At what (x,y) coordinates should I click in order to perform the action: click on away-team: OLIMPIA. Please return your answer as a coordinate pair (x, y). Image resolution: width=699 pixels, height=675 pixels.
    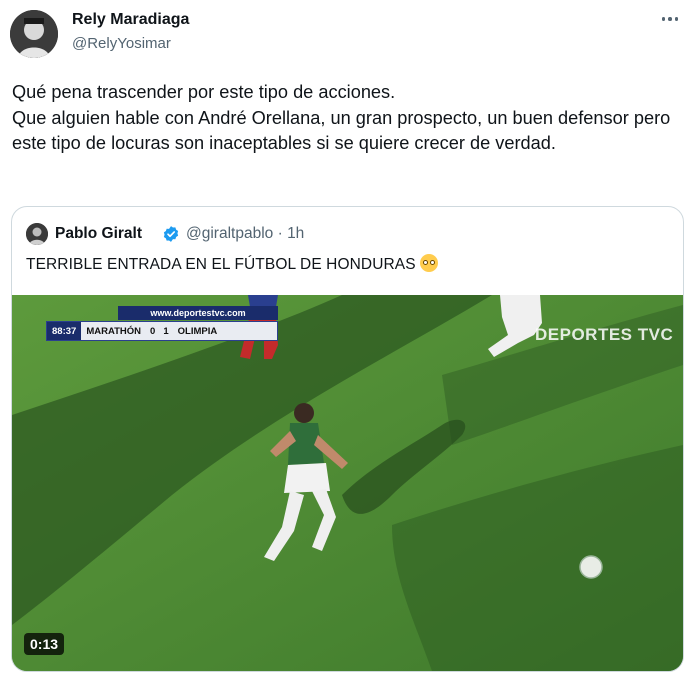
    Looking at the image, I should click on (197, 331).